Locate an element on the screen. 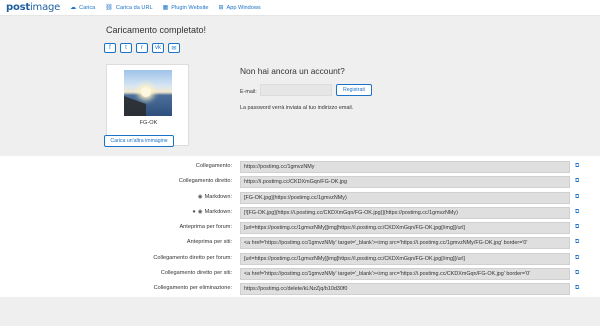 Image resolution: width=600 pixels, height=326 pixels. thumbnail-label: FG-OK is located at coordinates (148, 123).